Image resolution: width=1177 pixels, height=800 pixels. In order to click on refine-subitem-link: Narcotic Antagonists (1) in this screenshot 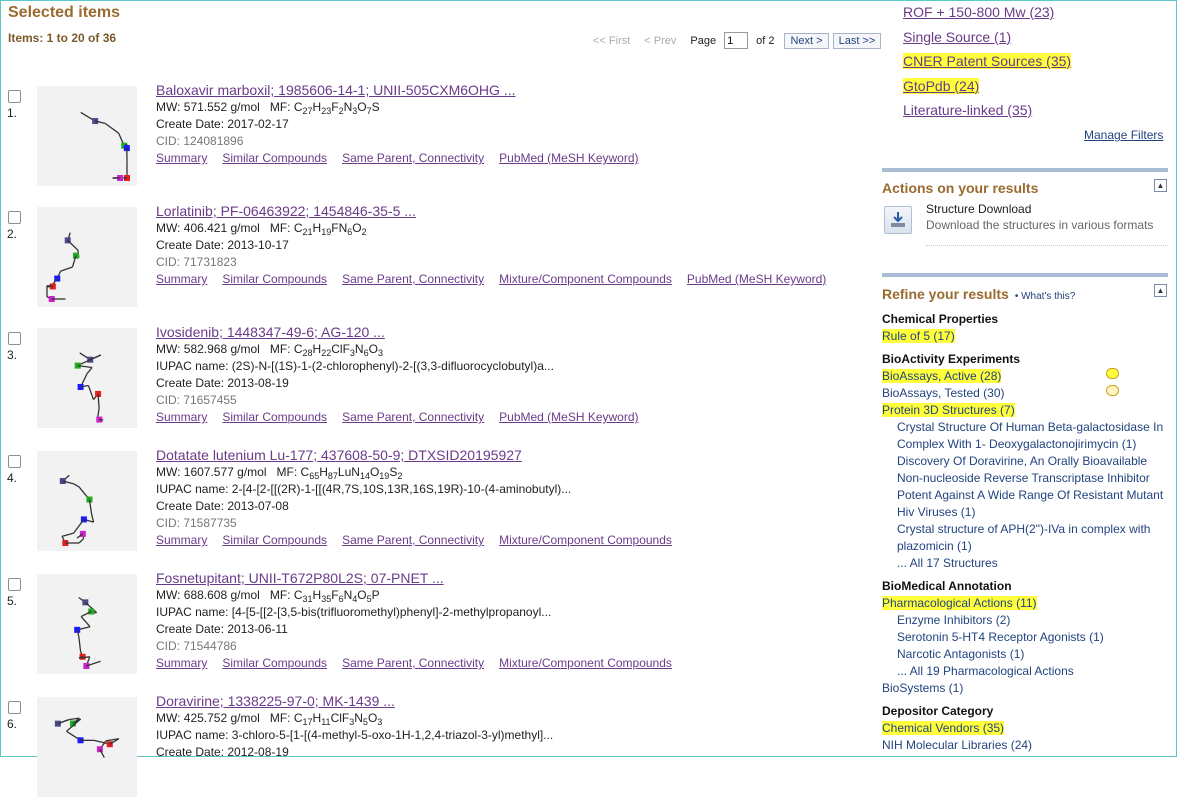, I will do `click(1027, 654)`.